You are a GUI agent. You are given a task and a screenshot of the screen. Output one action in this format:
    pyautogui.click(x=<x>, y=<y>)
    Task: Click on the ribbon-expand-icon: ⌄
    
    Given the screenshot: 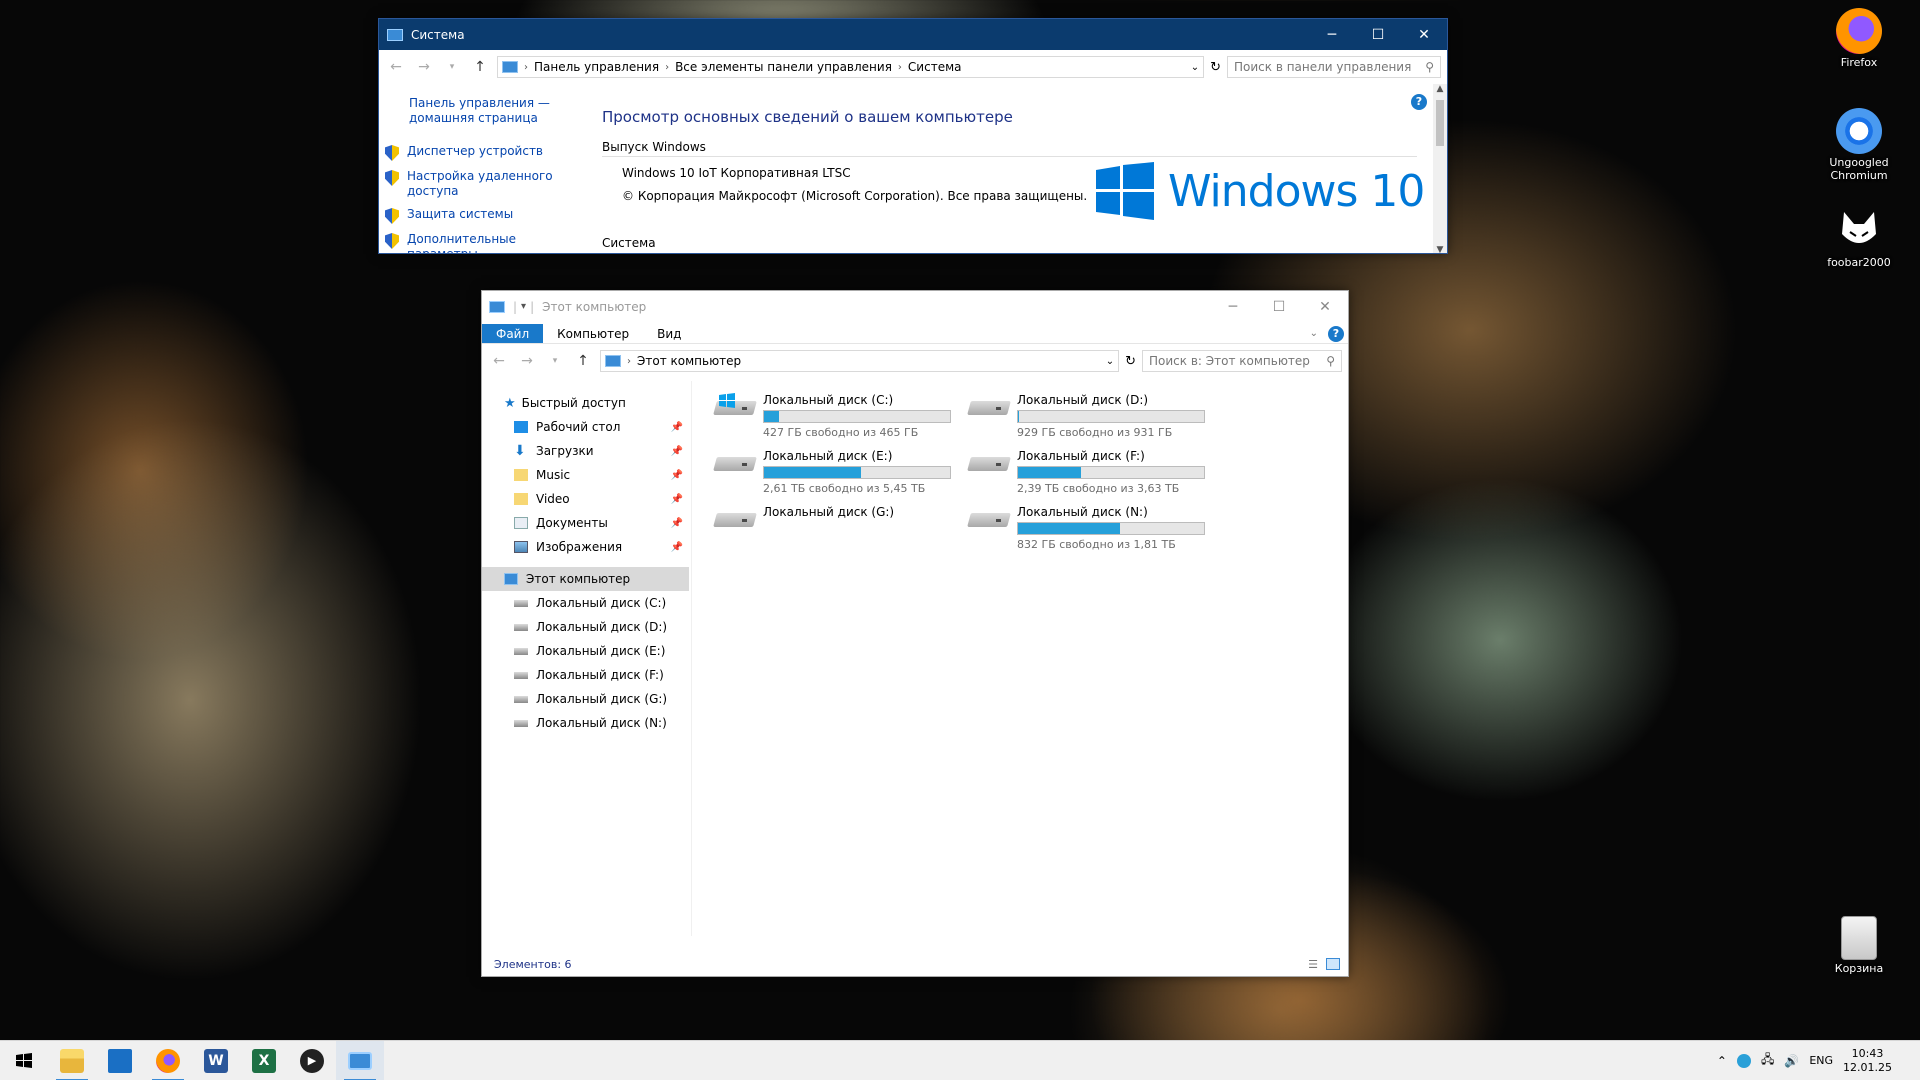 What is the action you would take?
    pyautogui.click(x=1314, y=333)
    